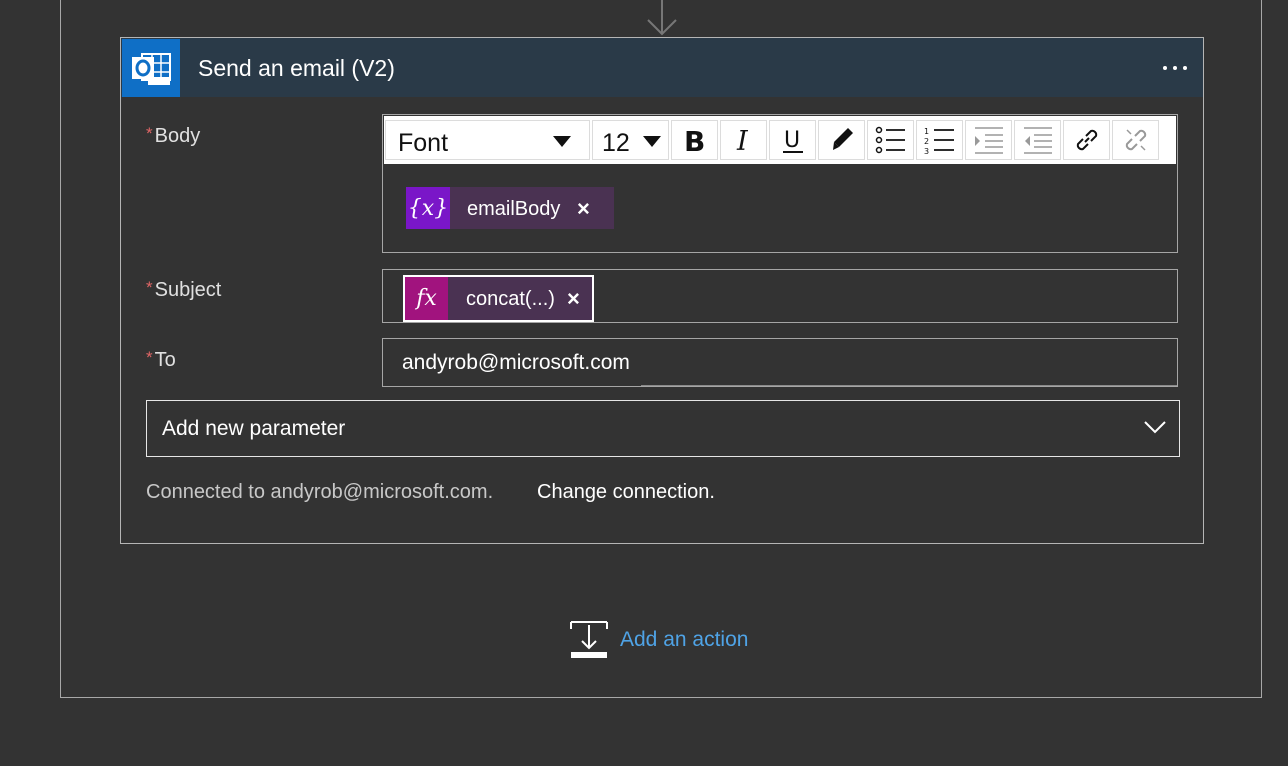  I want to click on subject-field: fx concat(...) ×, so click(780, 296).